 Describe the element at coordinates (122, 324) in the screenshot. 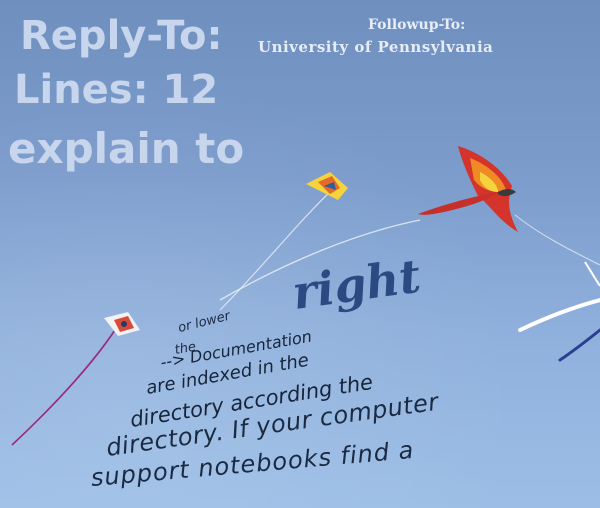

I see `small-kite-left` at that location.